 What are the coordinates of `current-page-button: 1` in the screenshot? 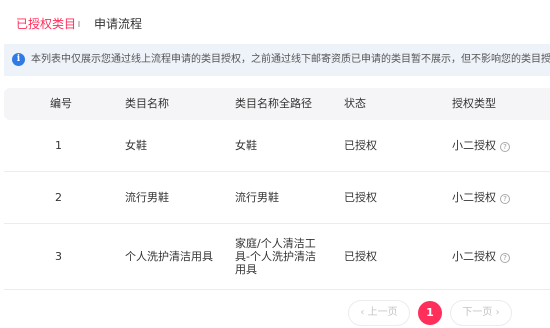 It's located at (430, 313).